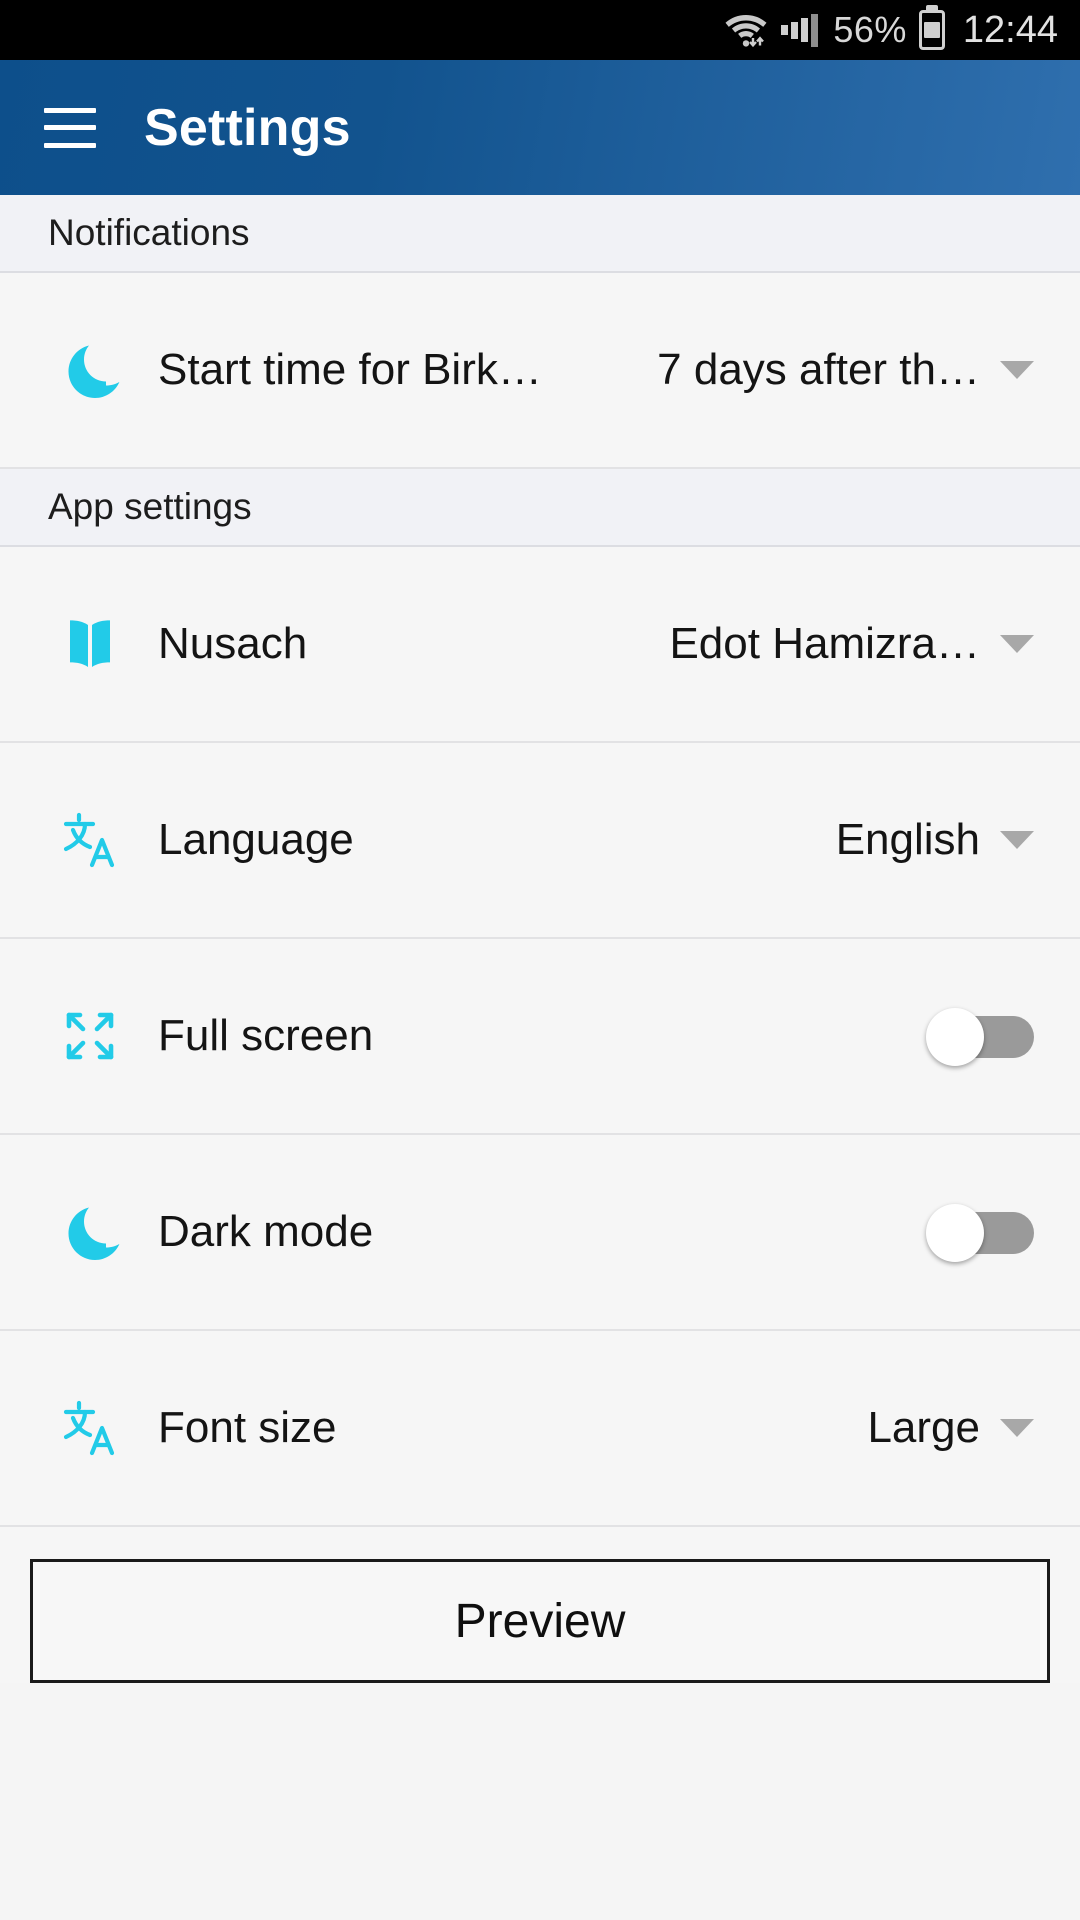 This screenshot has width=1080, height=1920. I want to click on hamburger-menu-icon, so click(70, 127).